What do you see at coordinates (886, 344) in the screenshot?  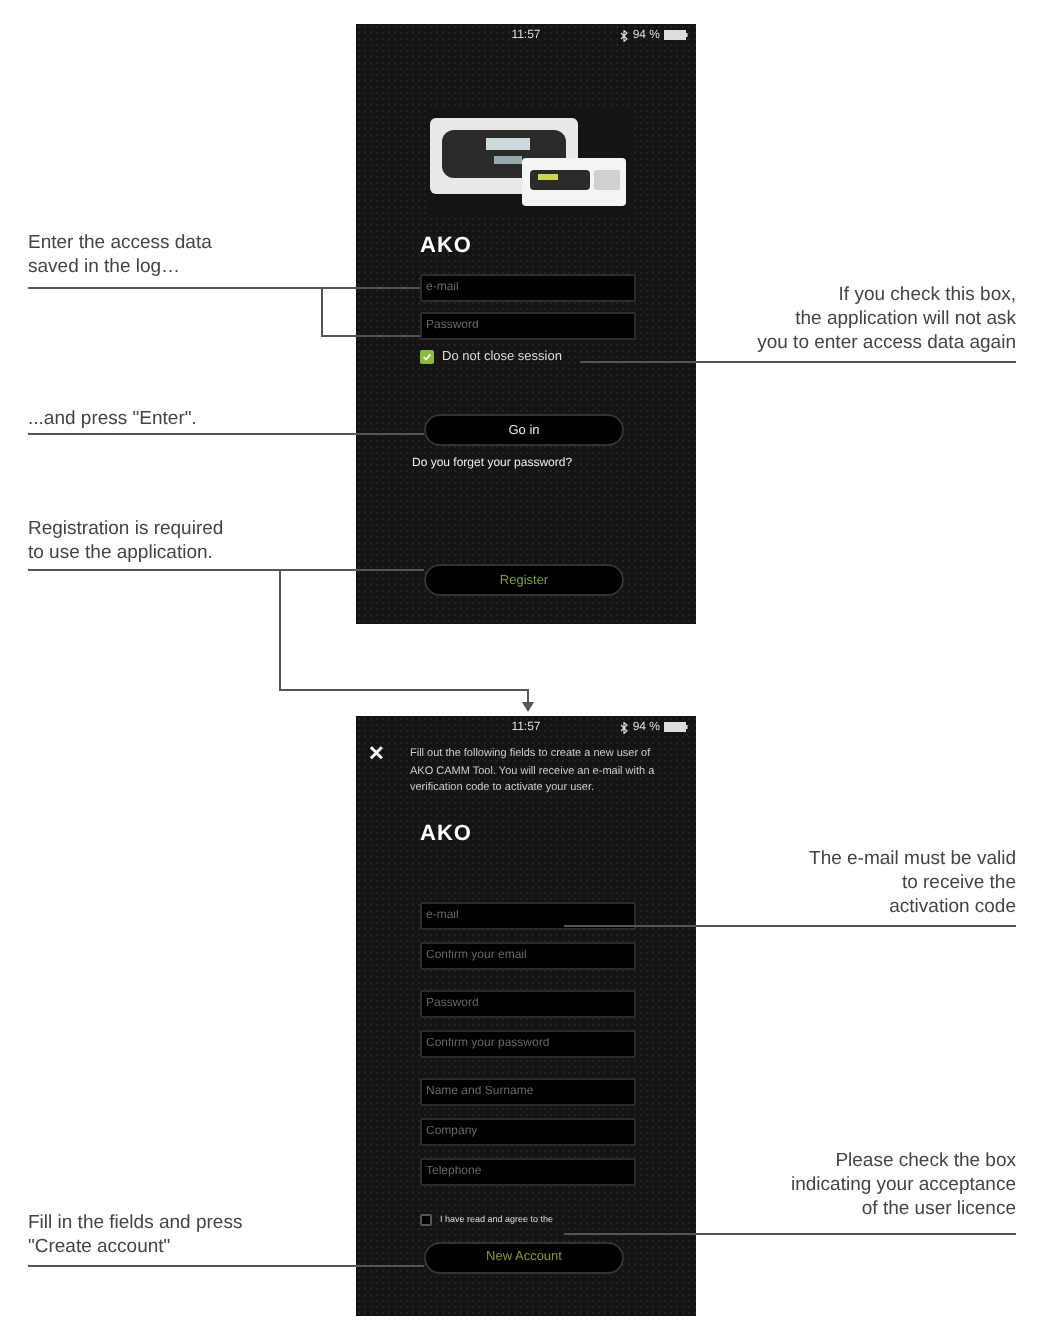 I see `annotation-text: you to enter access data again` at bounding box center [886, 344].